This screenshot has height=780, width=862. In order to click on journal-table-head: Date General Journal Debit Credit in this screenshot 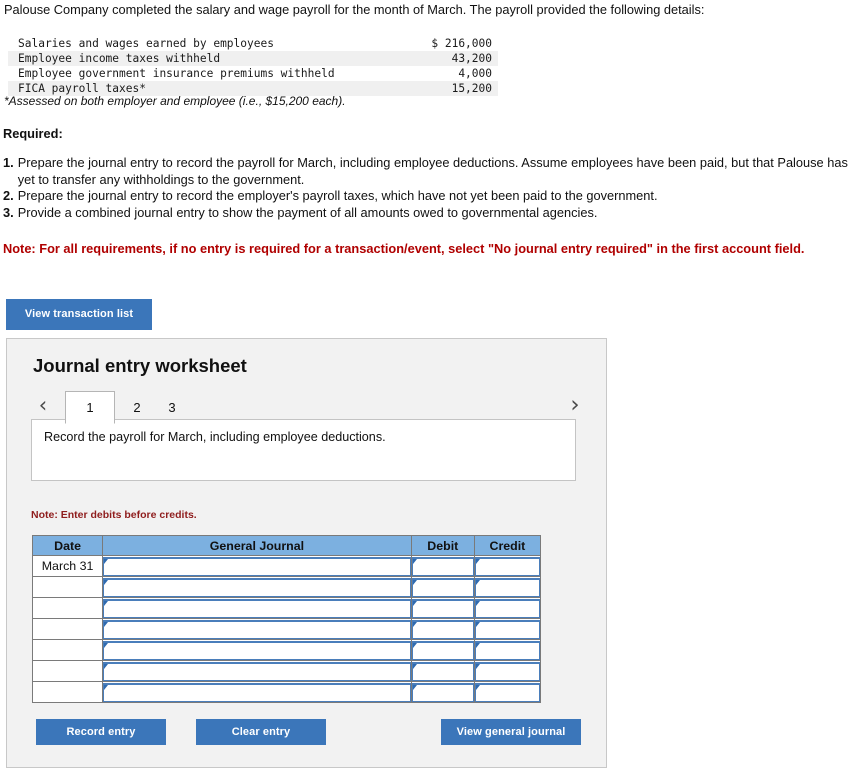, I will do `click(286, 545)`.